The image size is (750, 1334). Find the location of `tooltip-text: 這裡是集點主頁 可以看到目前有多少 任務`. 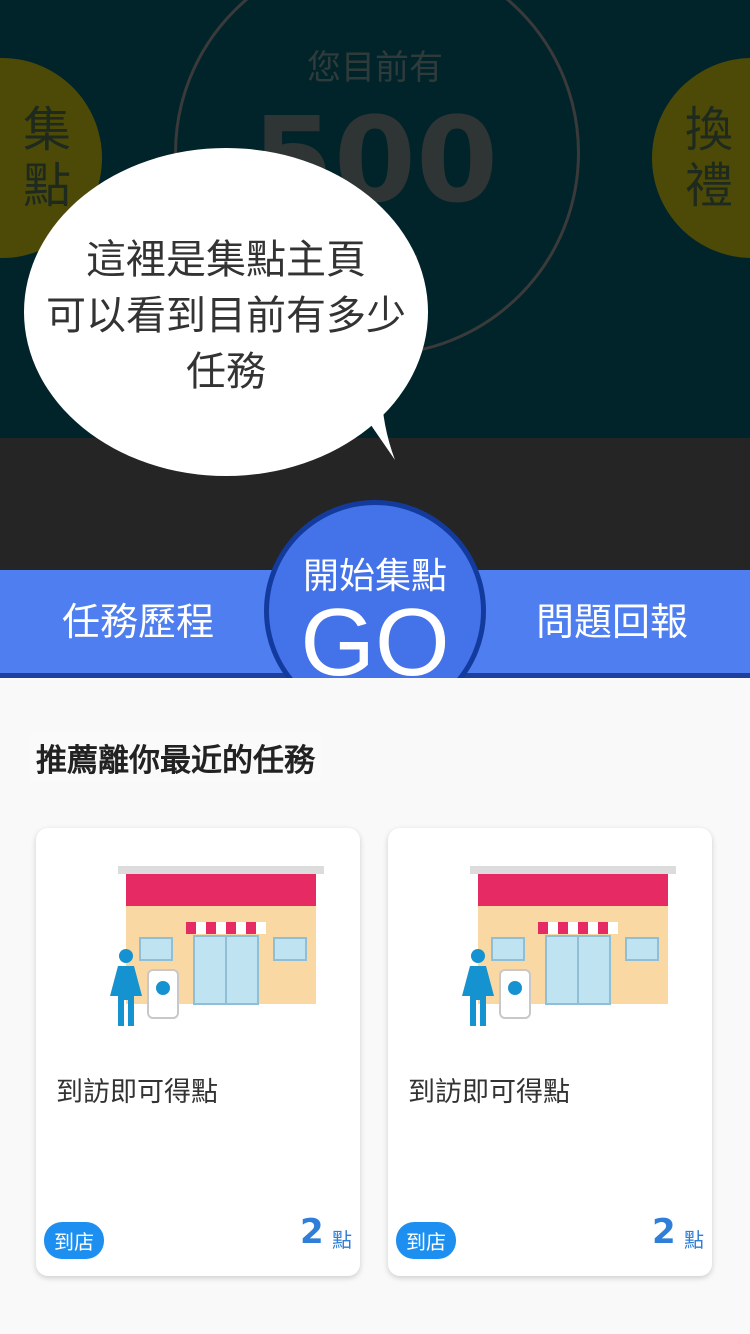

tooltip-text: 這裡是集點主頁 可以看到目前有多少 任務 is located at coordinates (226, 316).